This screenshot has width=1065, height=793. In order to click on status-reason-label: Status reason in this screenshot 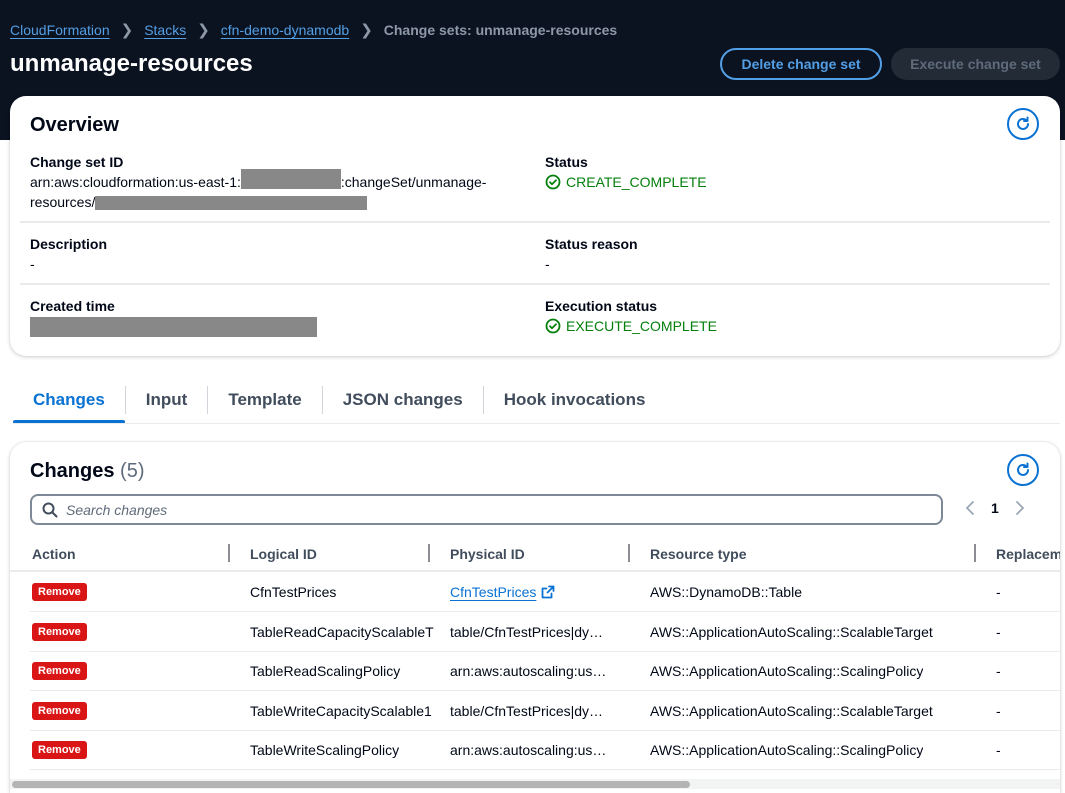, I will do `click(591, 244)`.